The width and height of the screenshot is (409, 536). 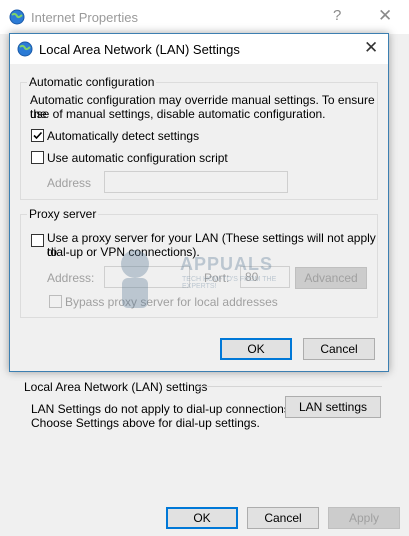 What do you see at coordinates (283, 518) in the screenshot?
I see `parent-cancel-button: Cancel` at bounding box center [283, 518].